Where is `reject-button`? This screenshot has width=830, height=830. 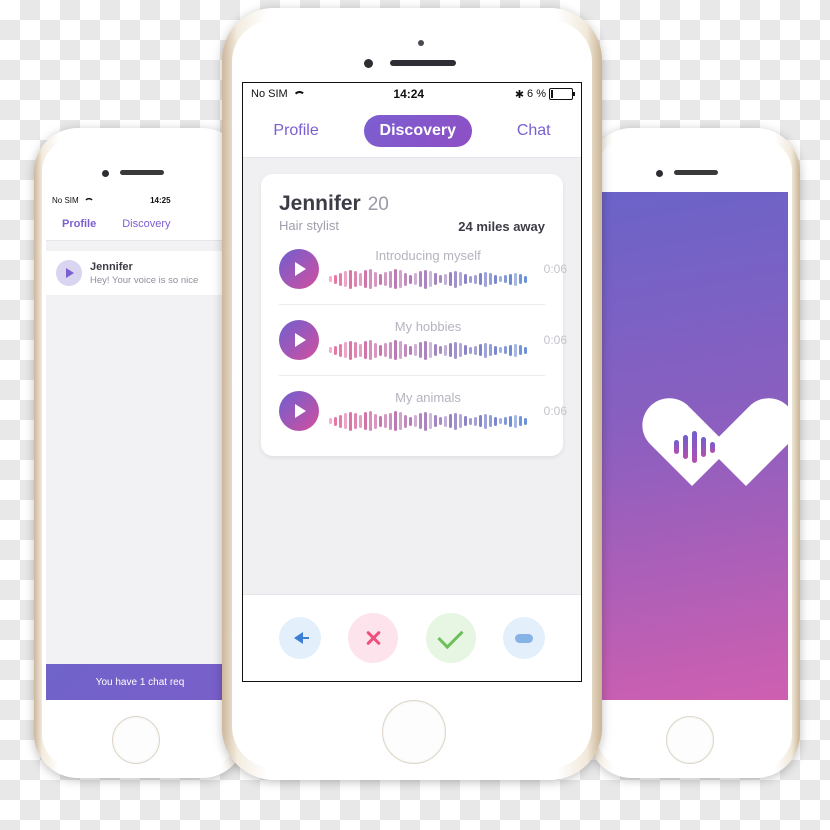
reject-button is located at coordinates (373, 638).